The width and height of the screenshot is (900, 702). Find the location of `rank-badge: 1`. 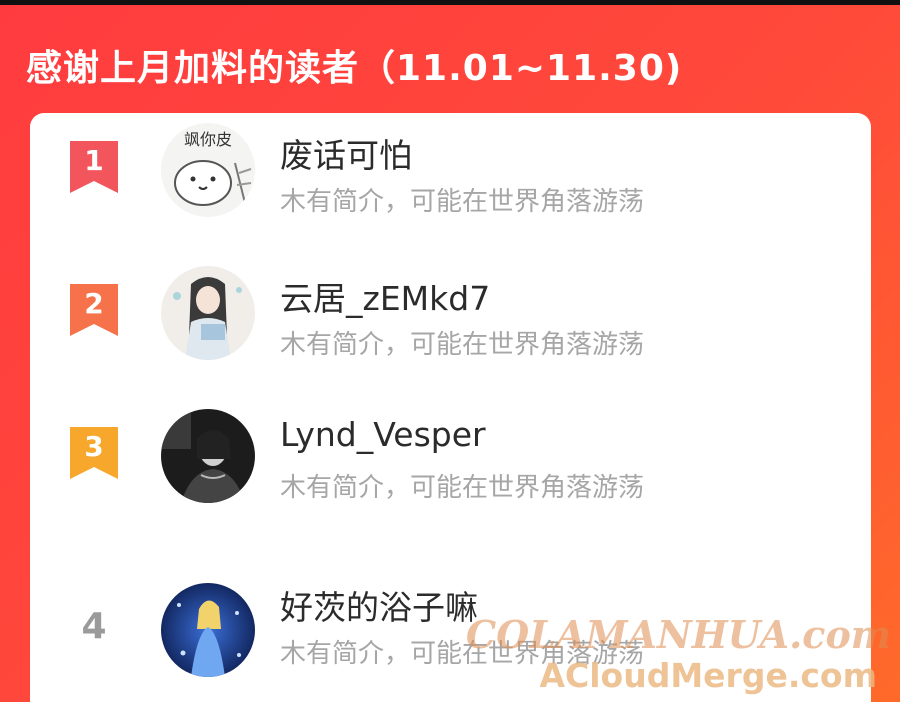

rank-badge: 1 is located at coordinates (94, 167).